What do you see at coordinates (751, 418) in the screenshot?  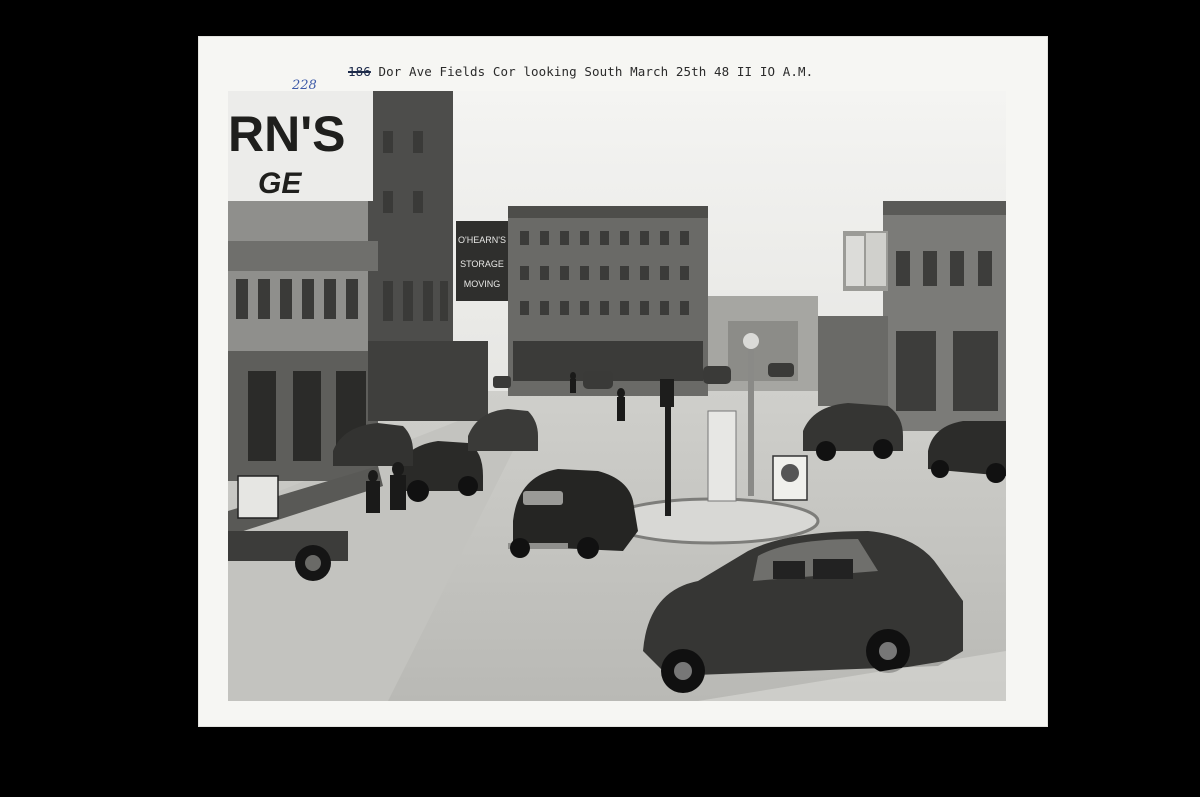 I see `street-lamp` at bounding box center [751, 418].